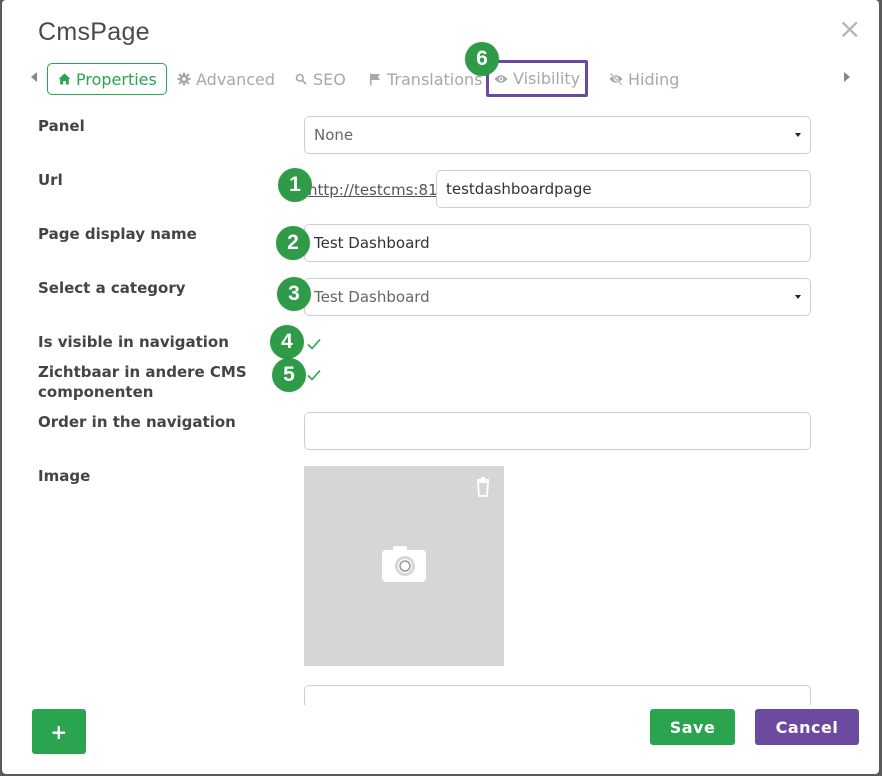 This screenshot has width=882, height=776. I want to click on next-field-partial, so click(557, 695).